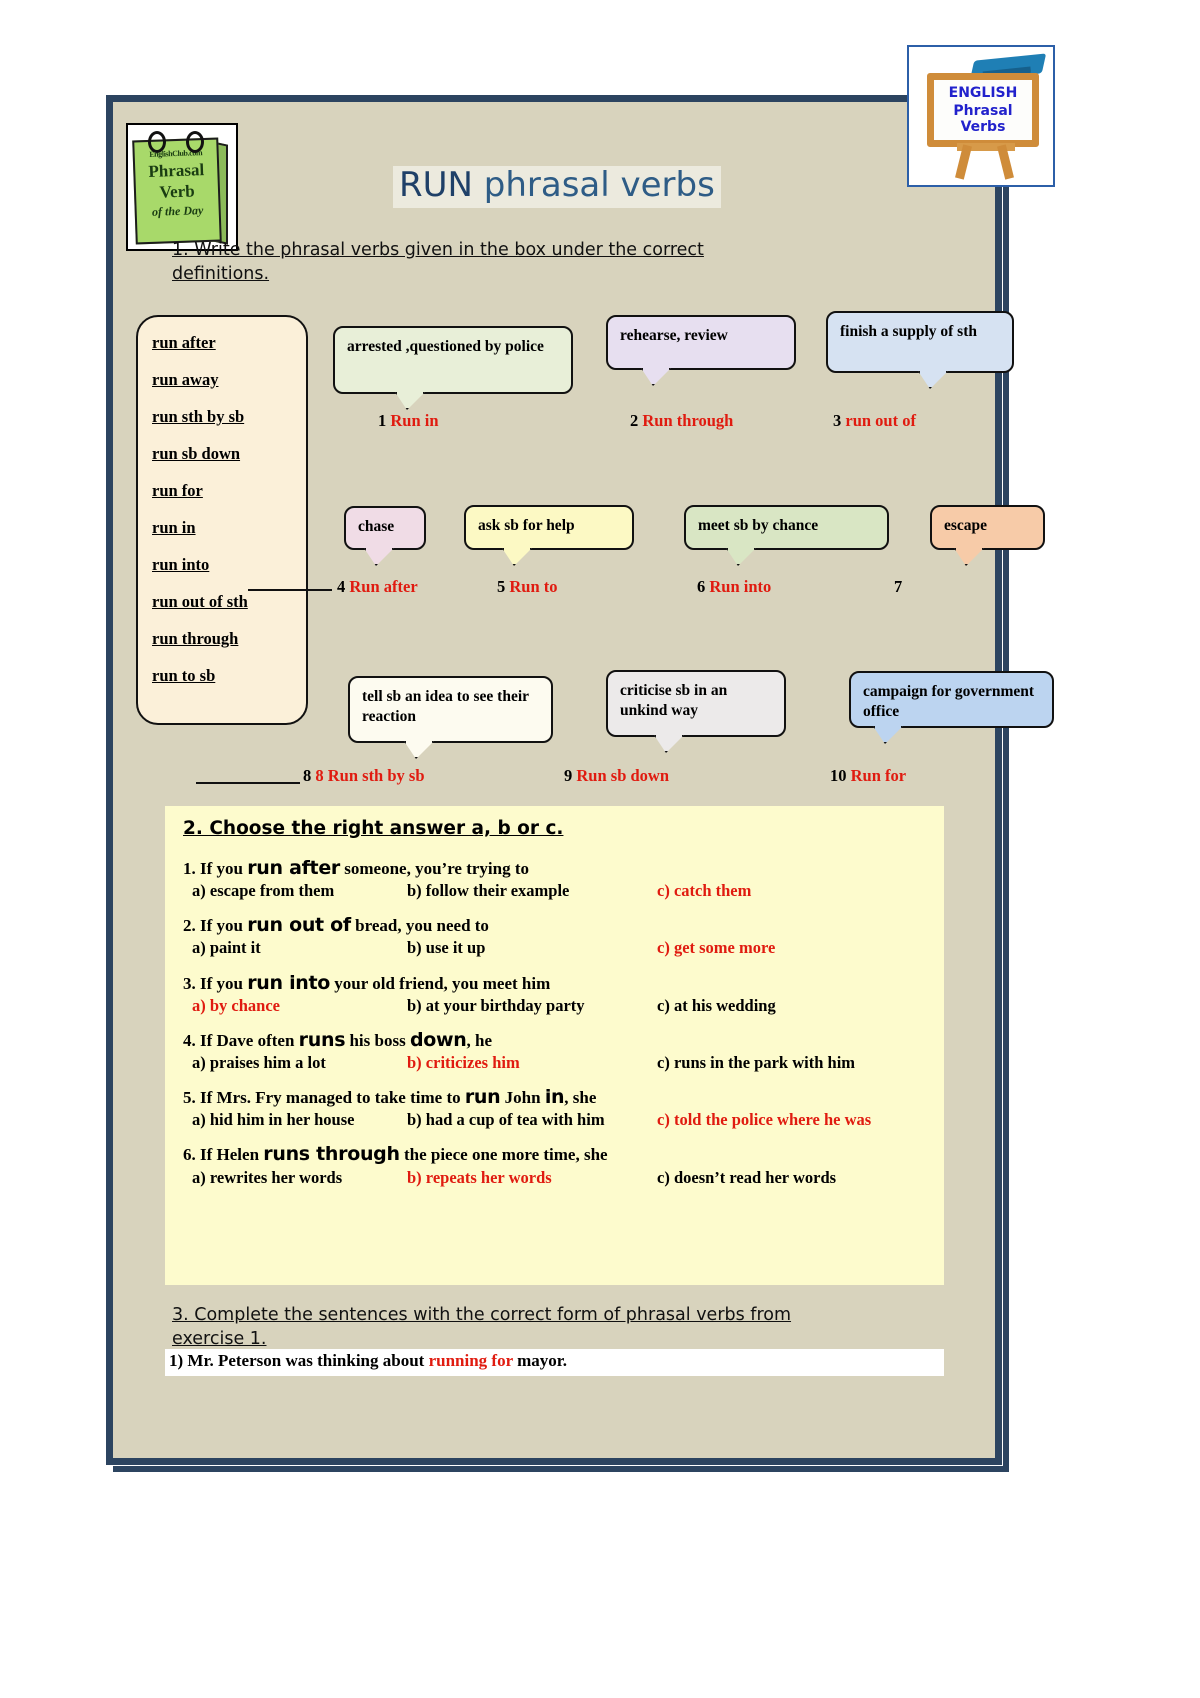  I want to click on definition-bubble: criticise sb in an unkind way, so click(696, 711).